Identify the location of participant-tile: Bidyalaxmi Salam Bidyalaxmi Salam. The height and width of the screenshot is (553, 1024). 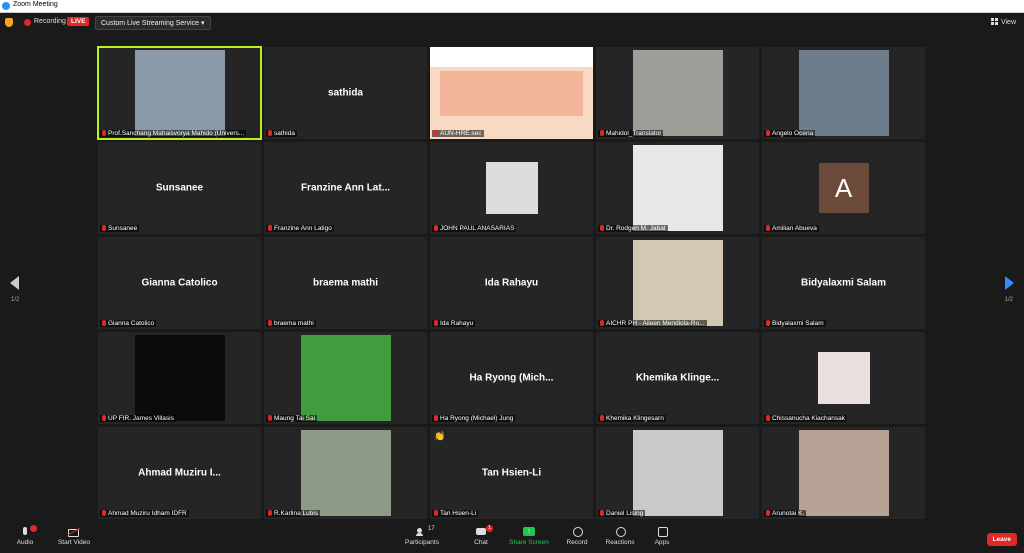
(843, 283).